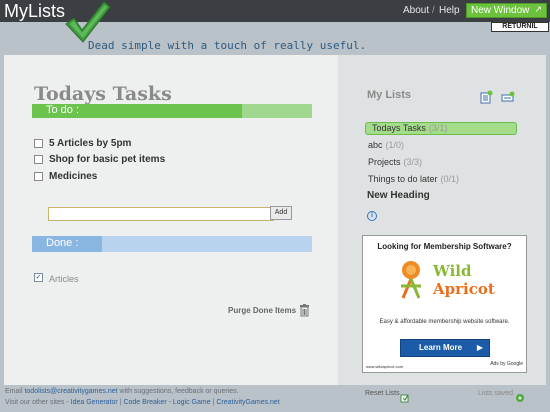 The height and width of the screenshot is (412, 550). I want to click on learn-more-button: Learn More ▶, so click(445, 348).